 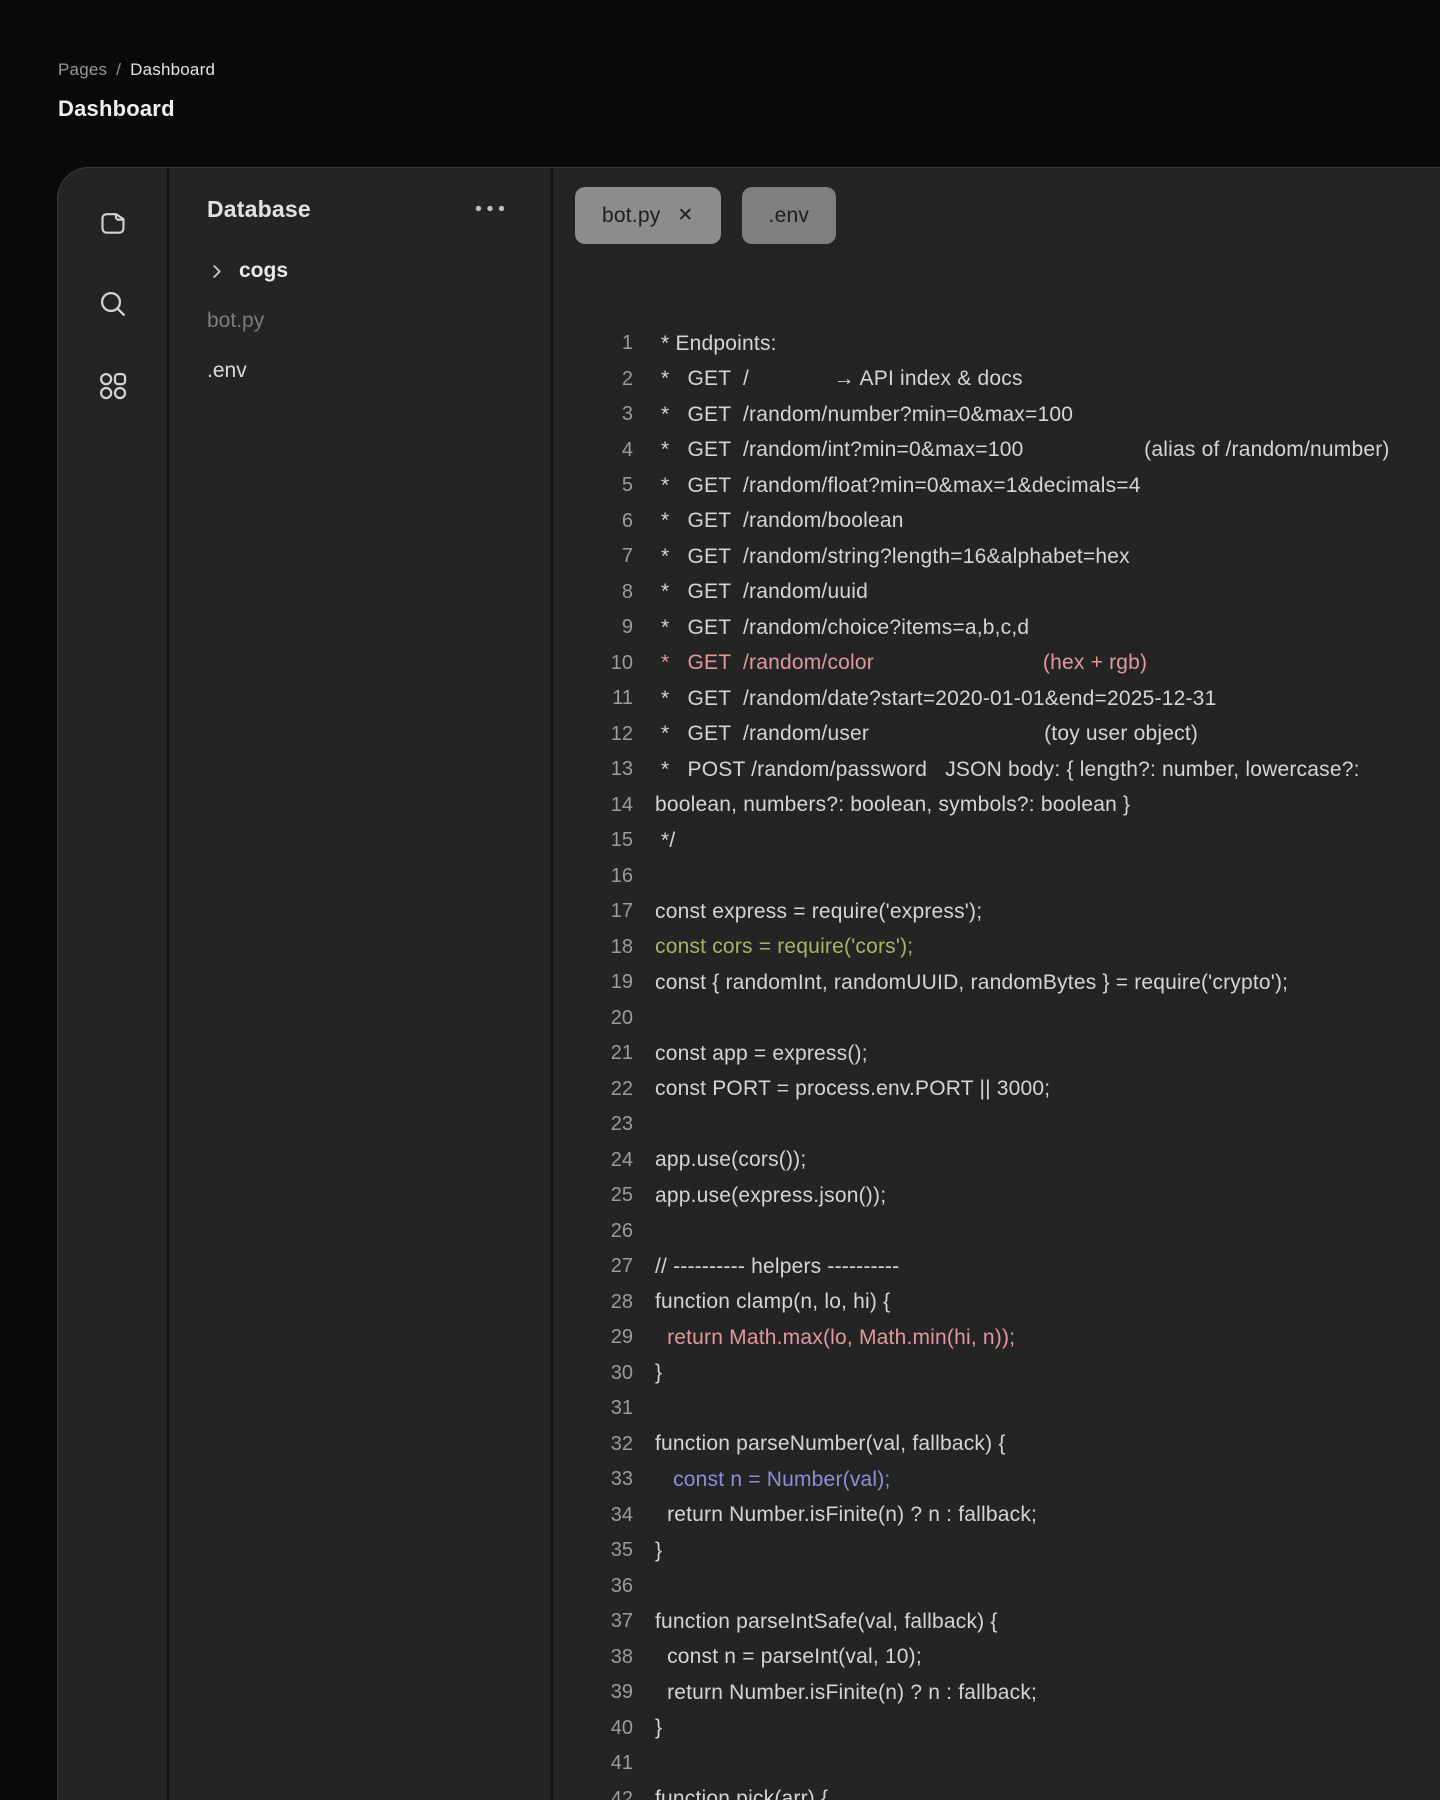 What do you see at coordinates (659, 1728) in the screenshot?
I see `code-text: }` at bounding box center [659, 1728].